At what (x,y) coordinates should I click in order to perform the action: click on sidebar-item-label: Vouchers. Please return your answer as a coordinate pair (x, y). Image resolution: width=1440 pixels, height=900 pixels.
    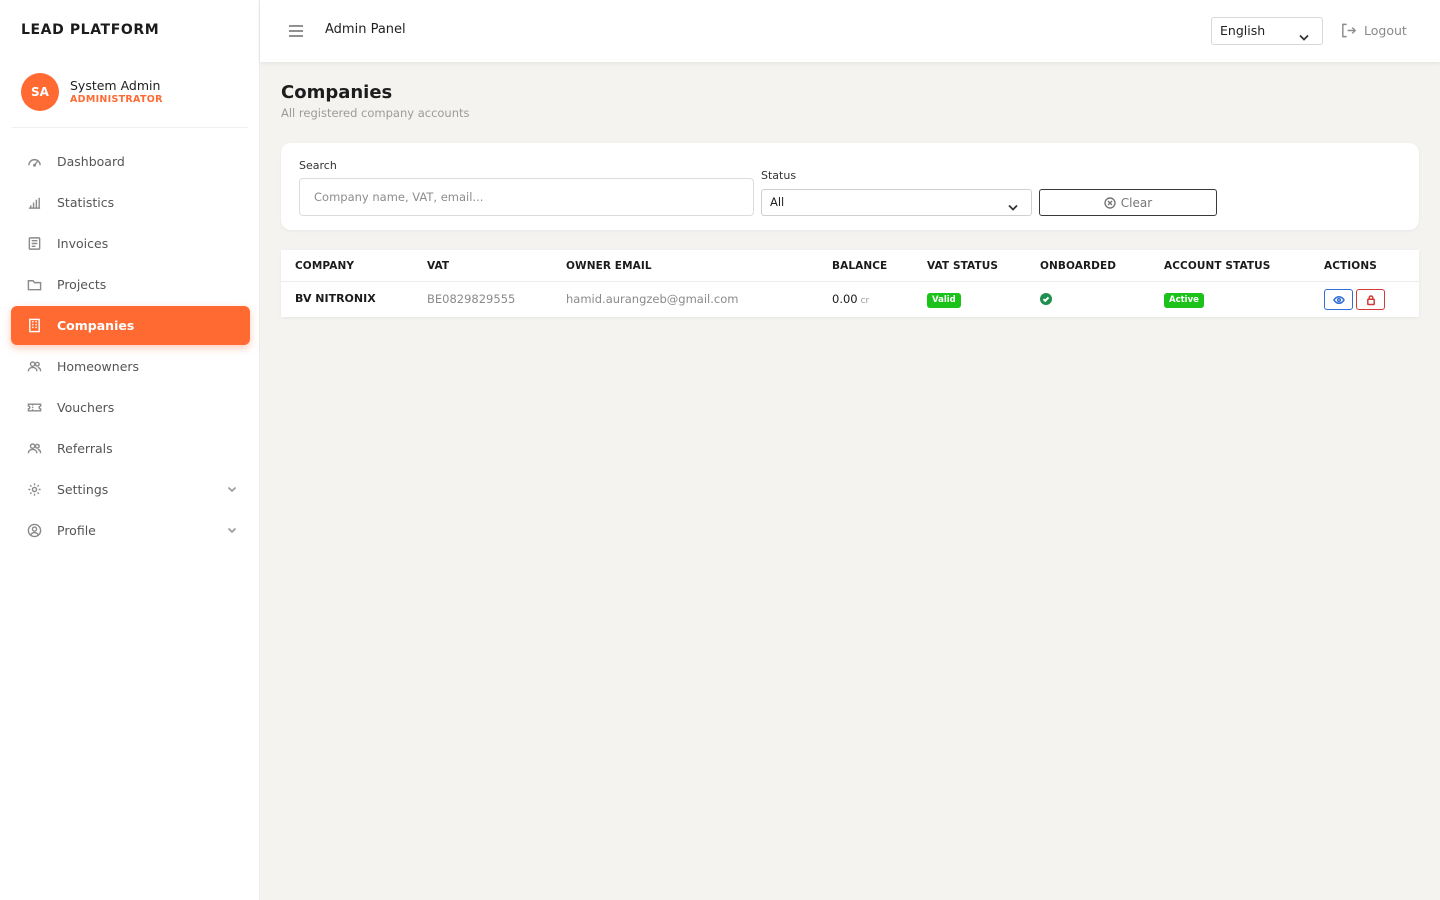
    Looking at the image, I should click on (86, 407).